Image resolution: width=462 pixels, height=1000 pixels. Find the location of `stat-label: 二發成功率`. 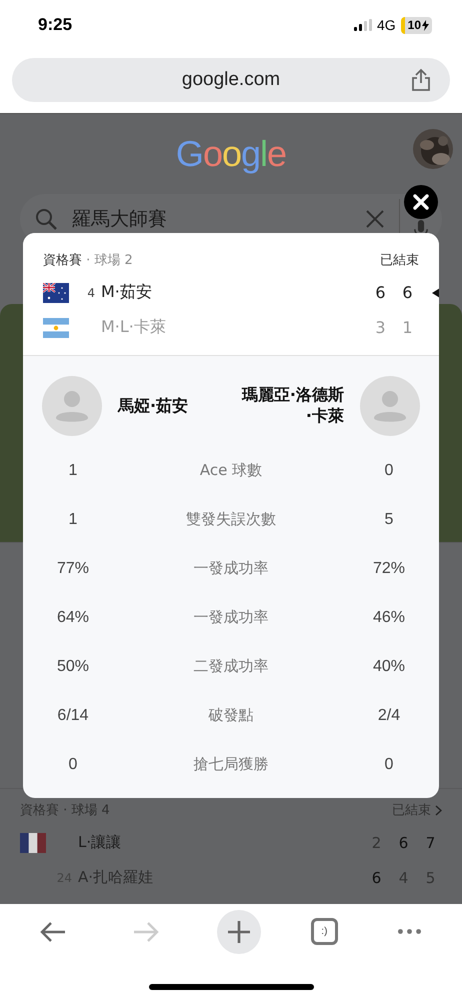

stat-label: 二發成功率 is located at coordinates (231, 666).